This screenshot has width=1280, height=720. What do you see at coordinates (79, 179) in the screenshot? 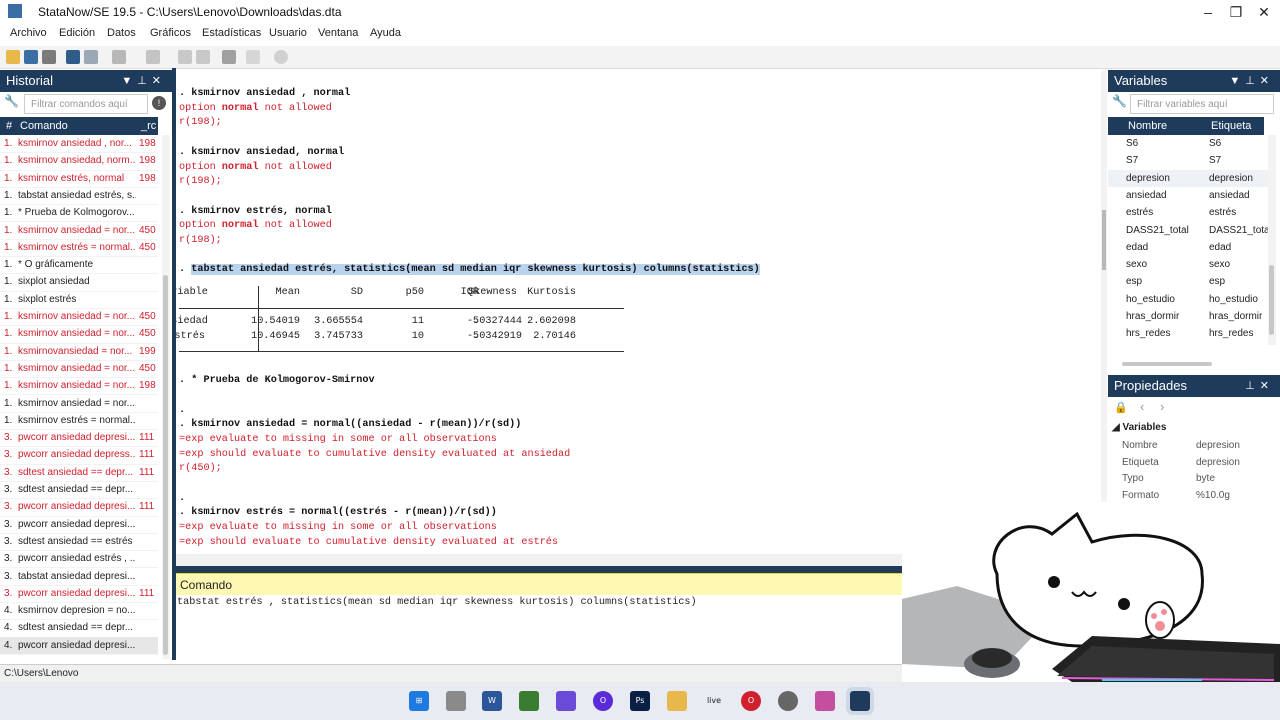
I see `history-row: 1. ksmirnov estrés, normal 198` at bounding box center [79, 179].